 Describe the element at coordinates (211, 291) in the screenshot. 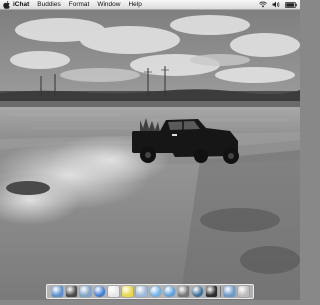

I see `app-store-icon` at that location.